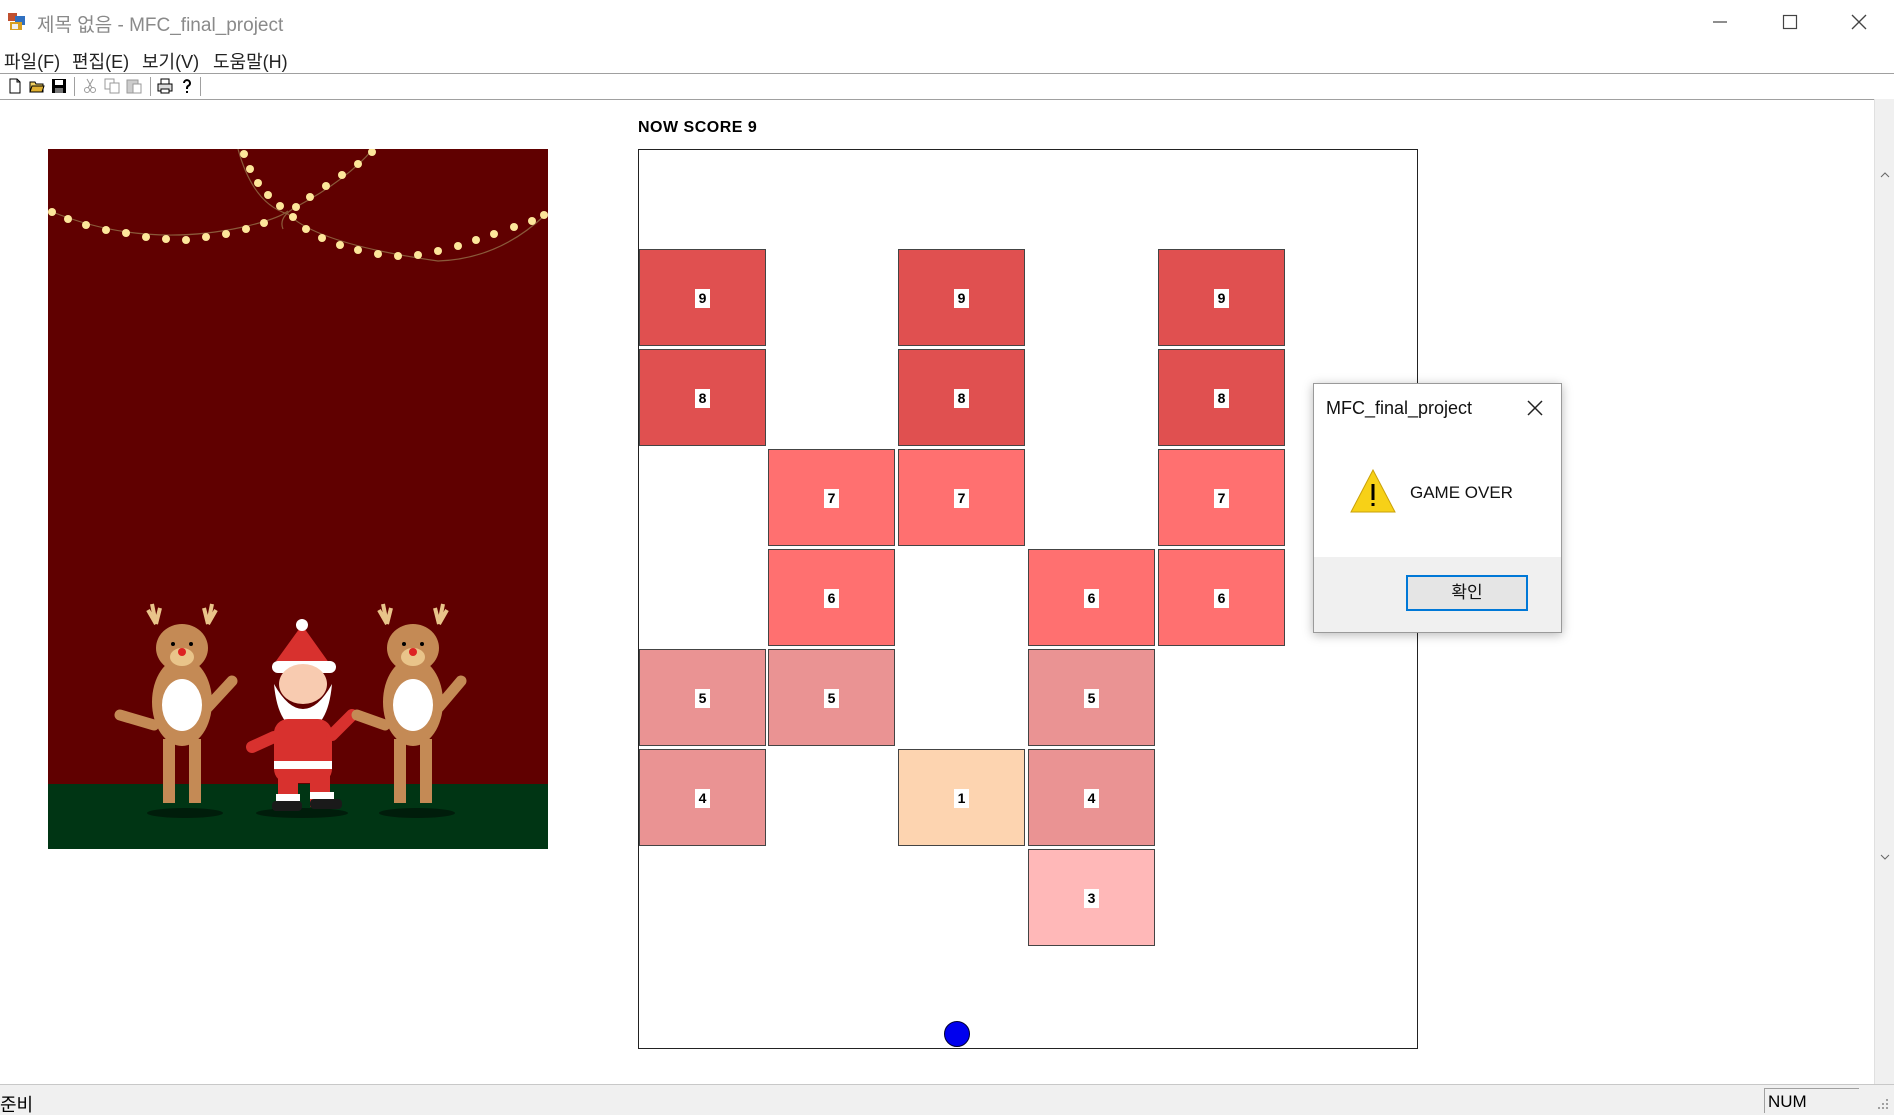 The image size is (1894, 1117). I want to click on brick-value: 3, so click(1091, 898).